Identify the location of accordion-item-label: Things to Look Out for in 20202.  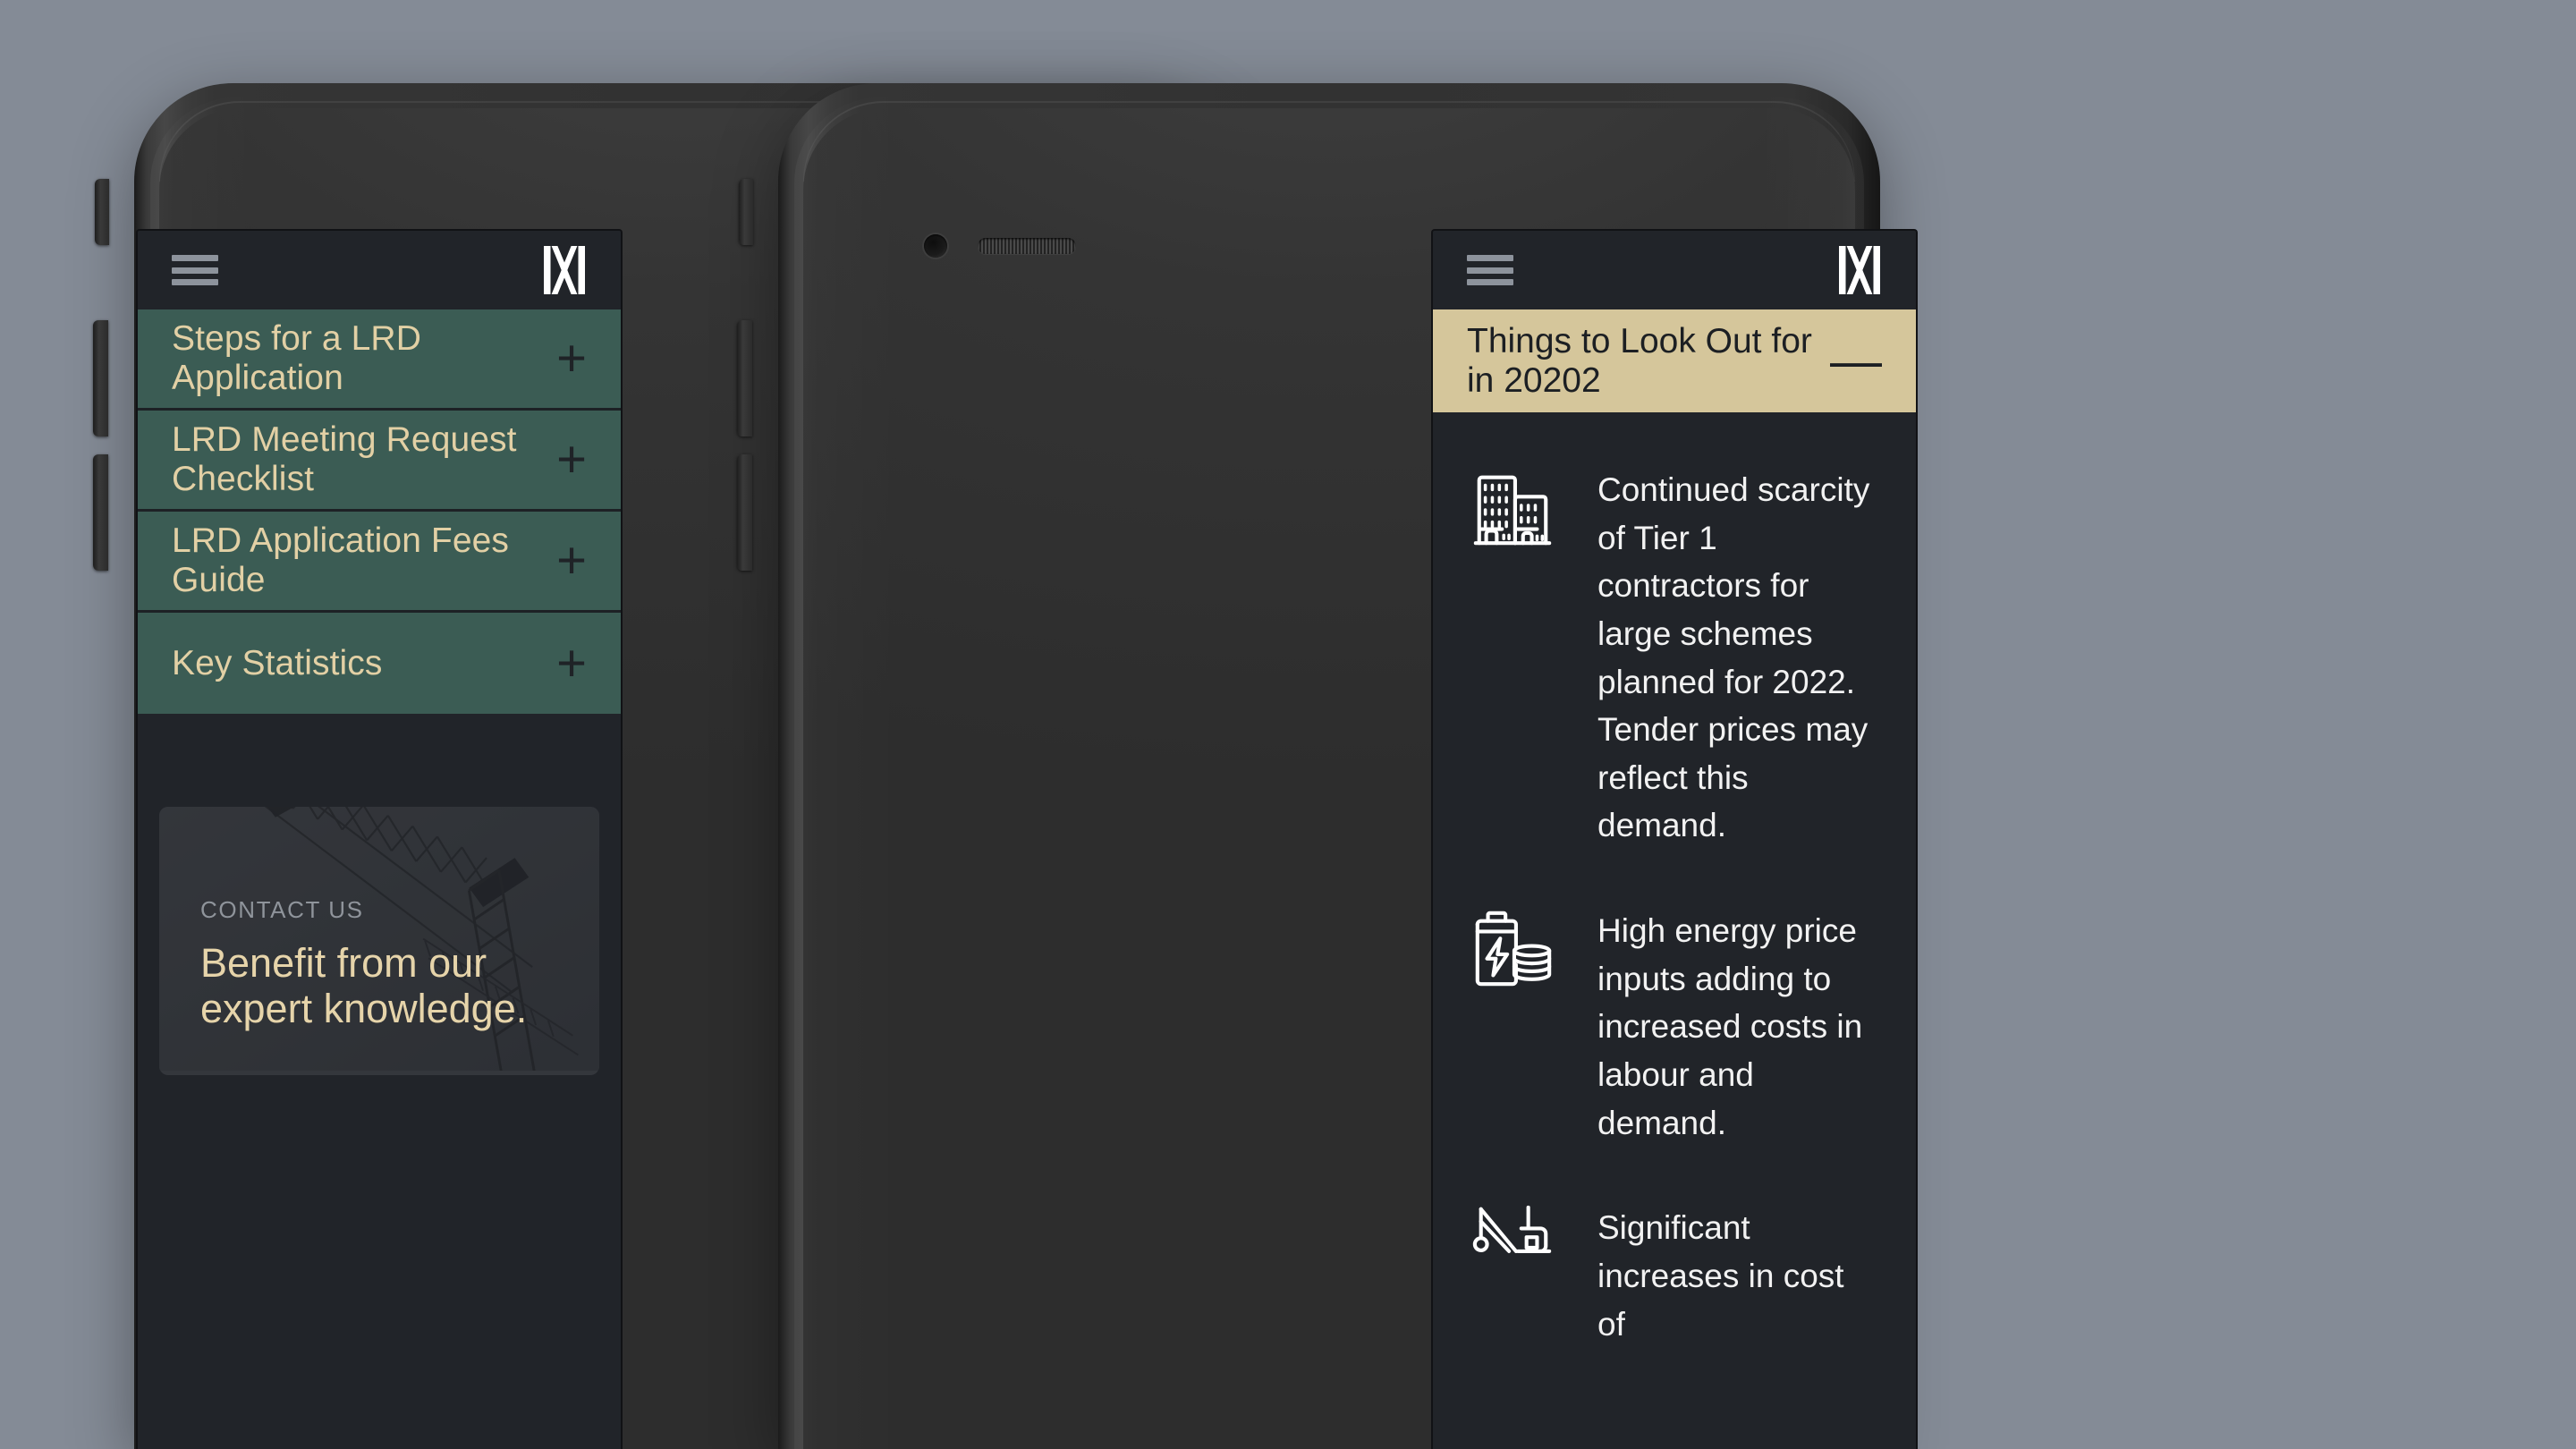
(1639, 360).